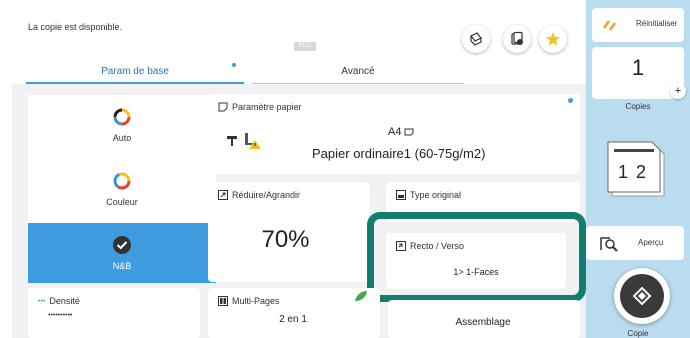 Image resolution: width=690 pixels, height=338 pixels. I want to click on color-mode-color-label: Couleur, so click(122, 202).